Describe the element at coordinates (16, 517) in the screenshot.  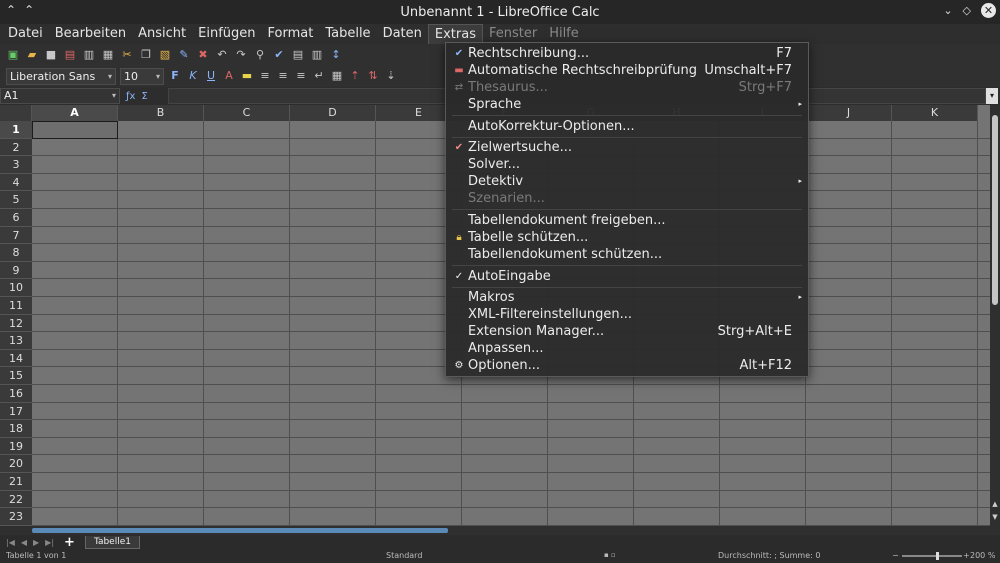
I see `row-header-23: 23` at that location.